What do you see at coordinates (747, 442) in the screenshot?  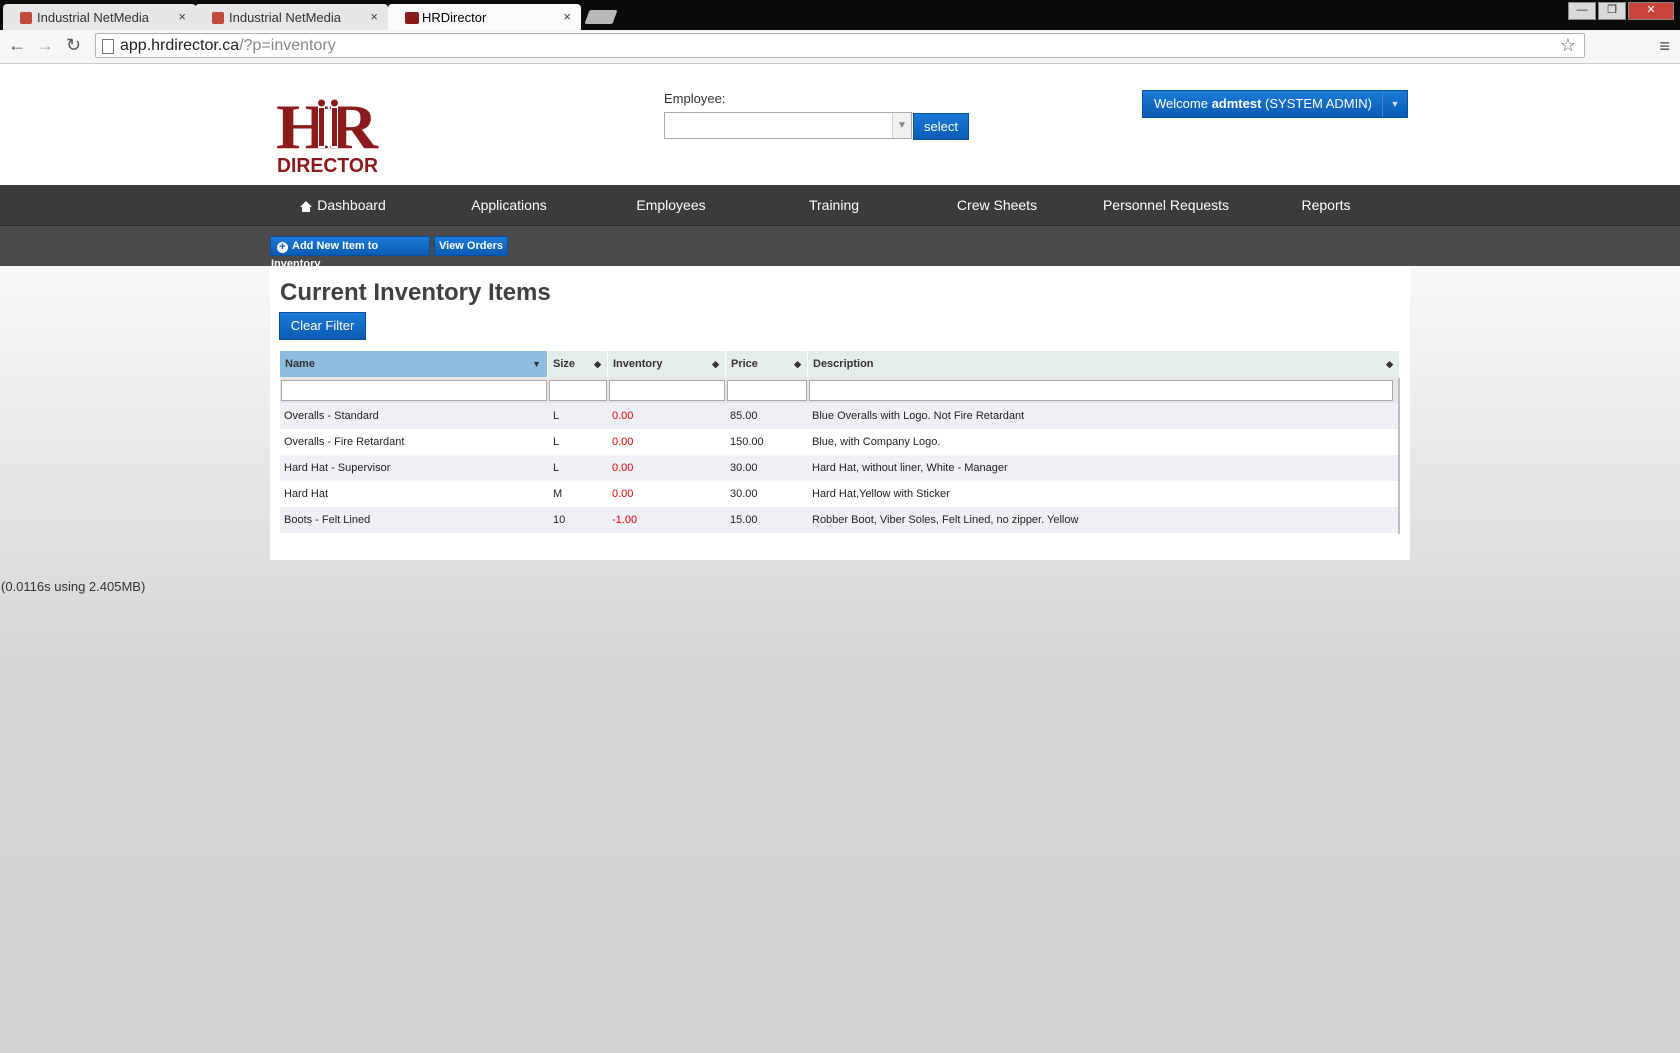 I see `cell-price: 150.00` at bounding box center [747, 442].